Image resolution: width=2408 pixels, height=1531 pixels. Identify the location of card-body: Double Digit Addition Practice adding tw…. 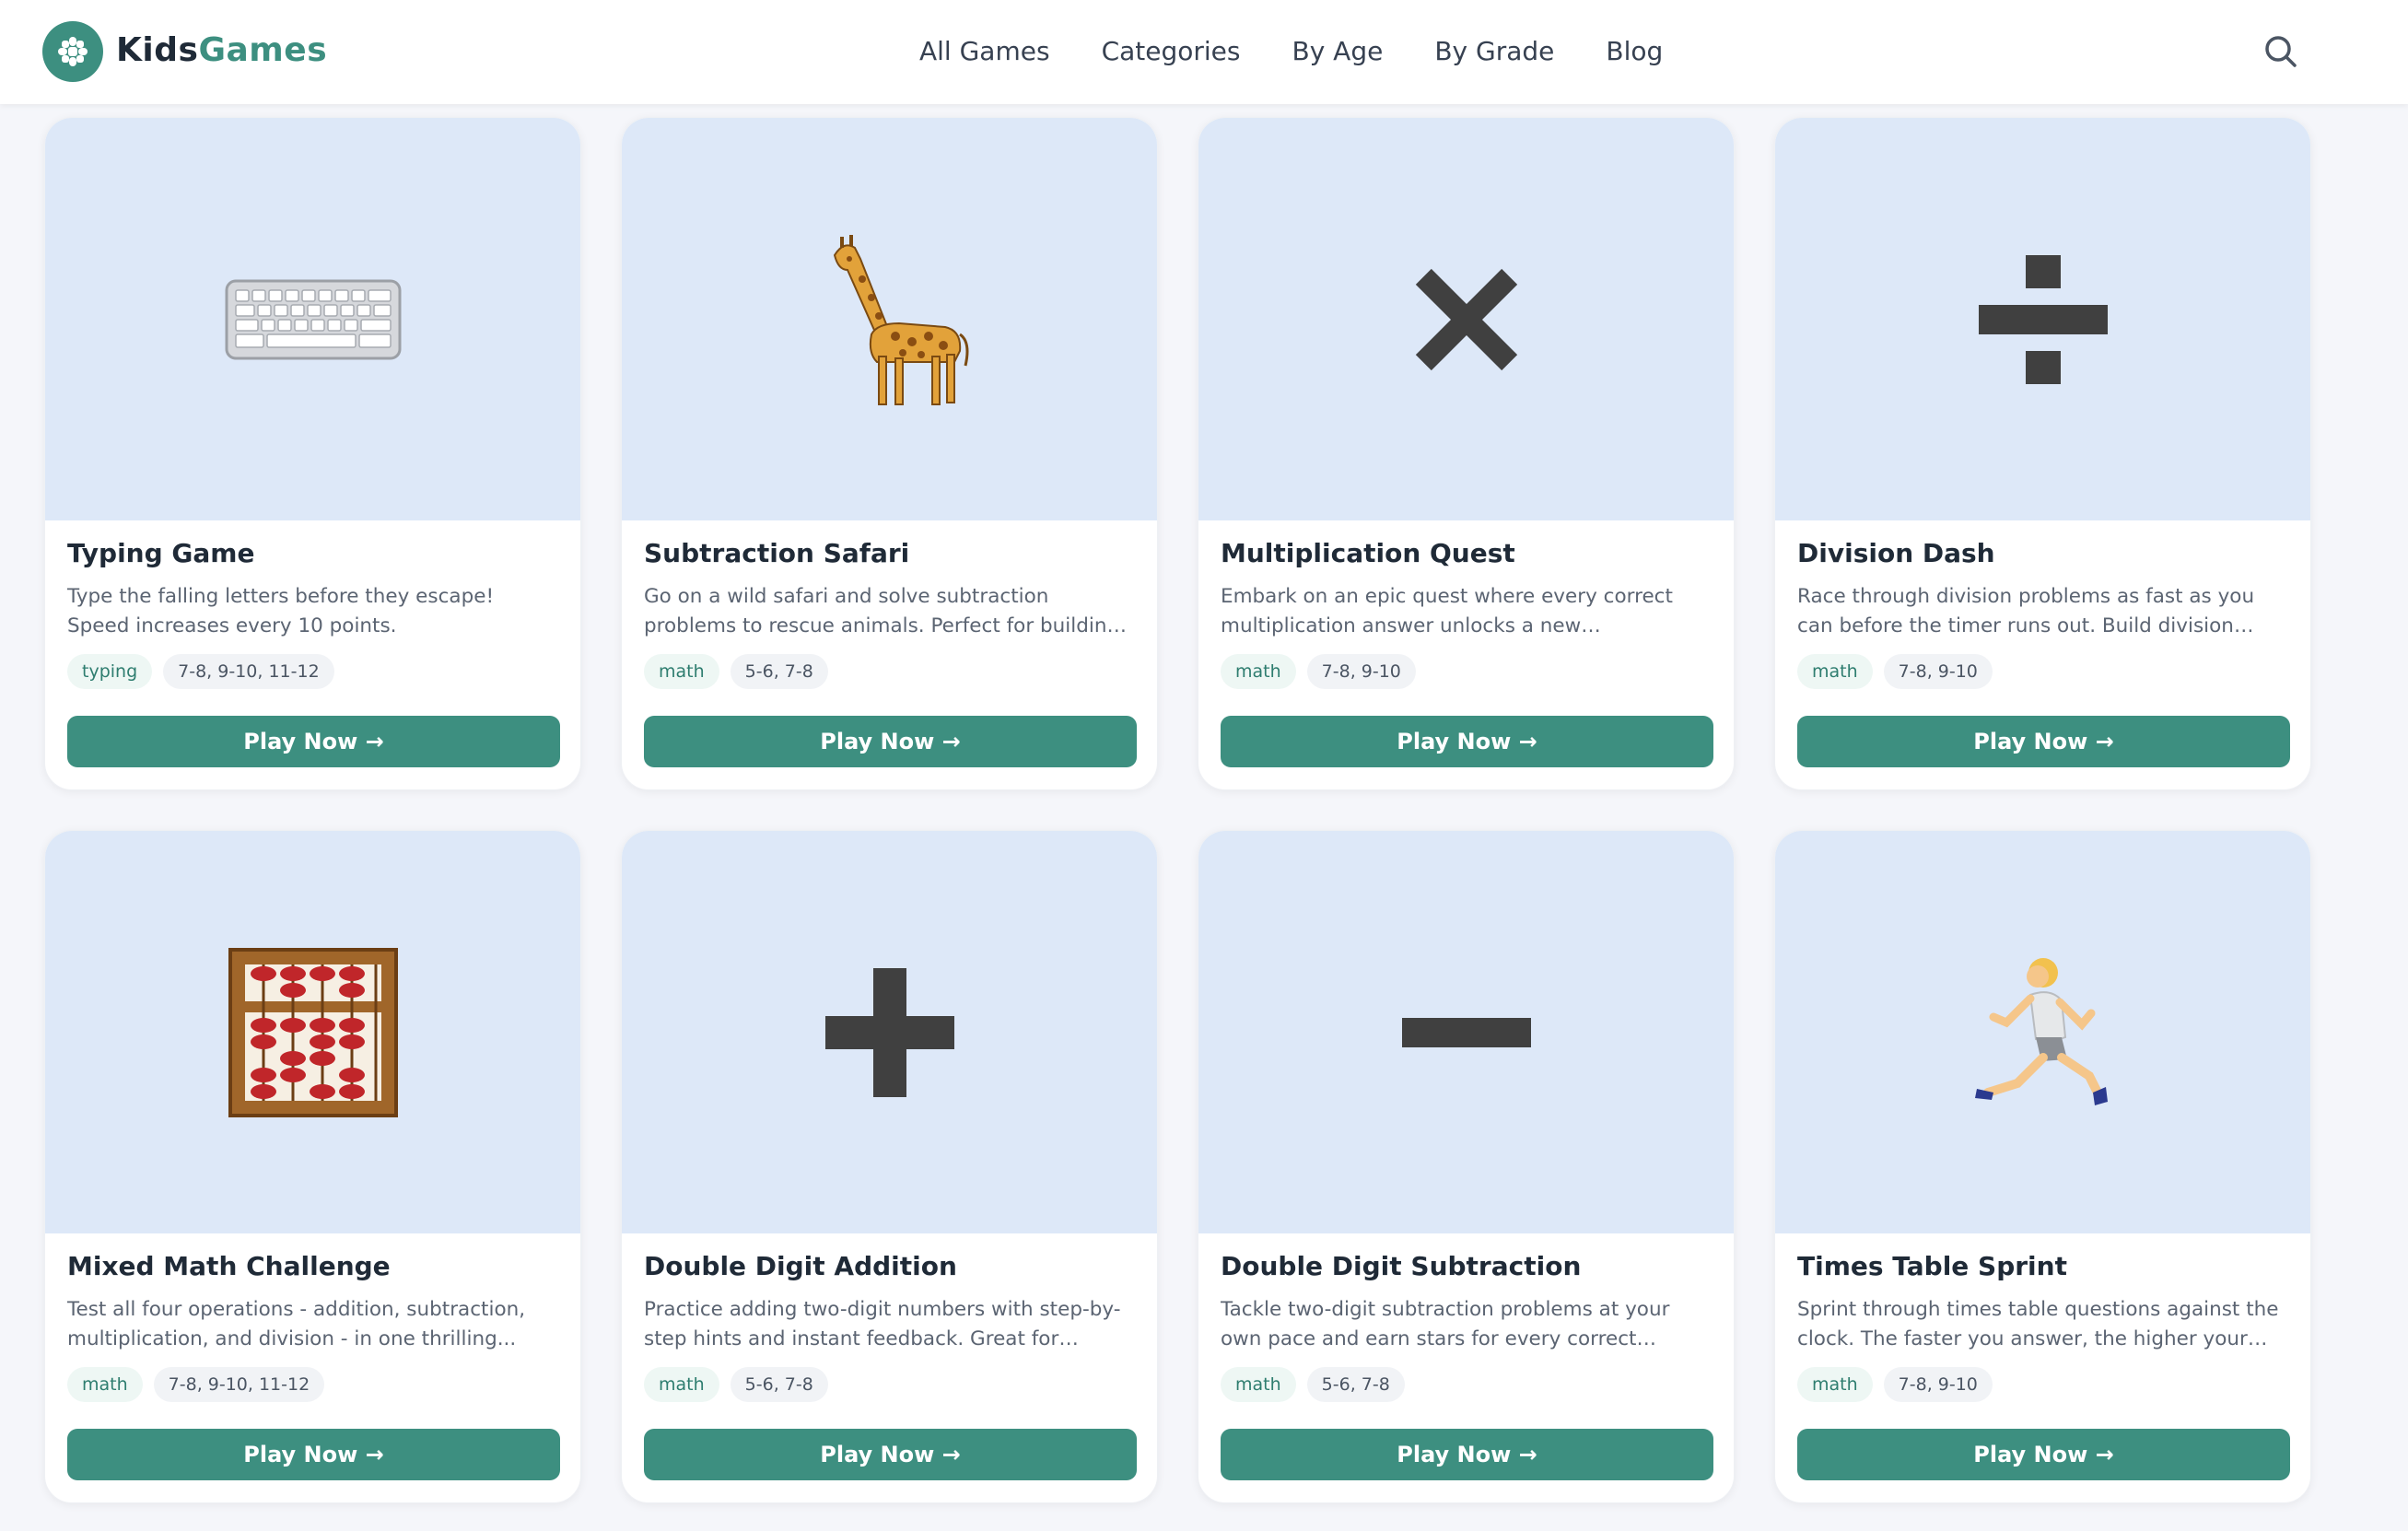
(891, 1323).